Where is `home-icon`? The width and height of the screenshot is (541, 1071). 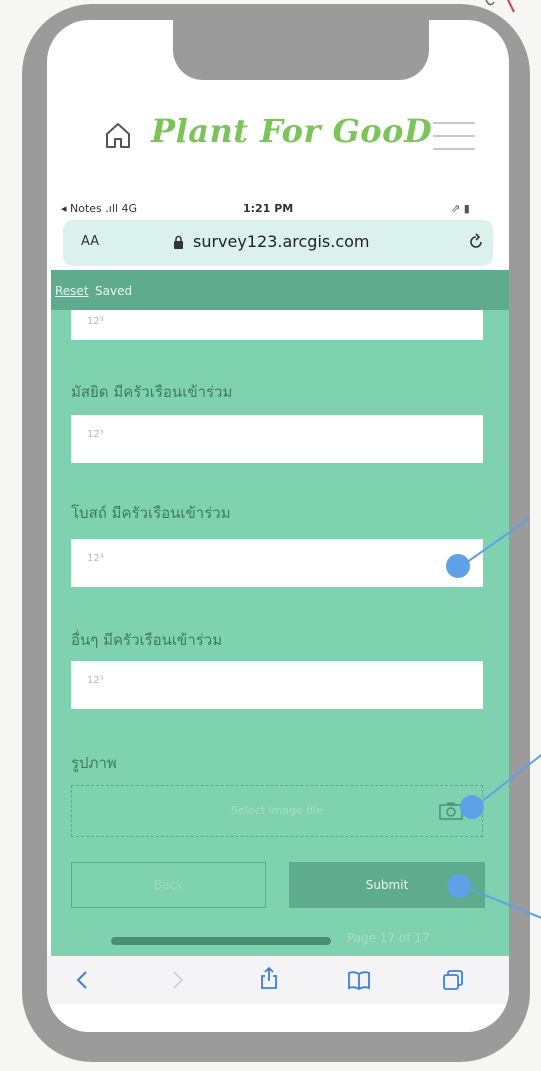 home-icon is located at coordinates (118, 135).